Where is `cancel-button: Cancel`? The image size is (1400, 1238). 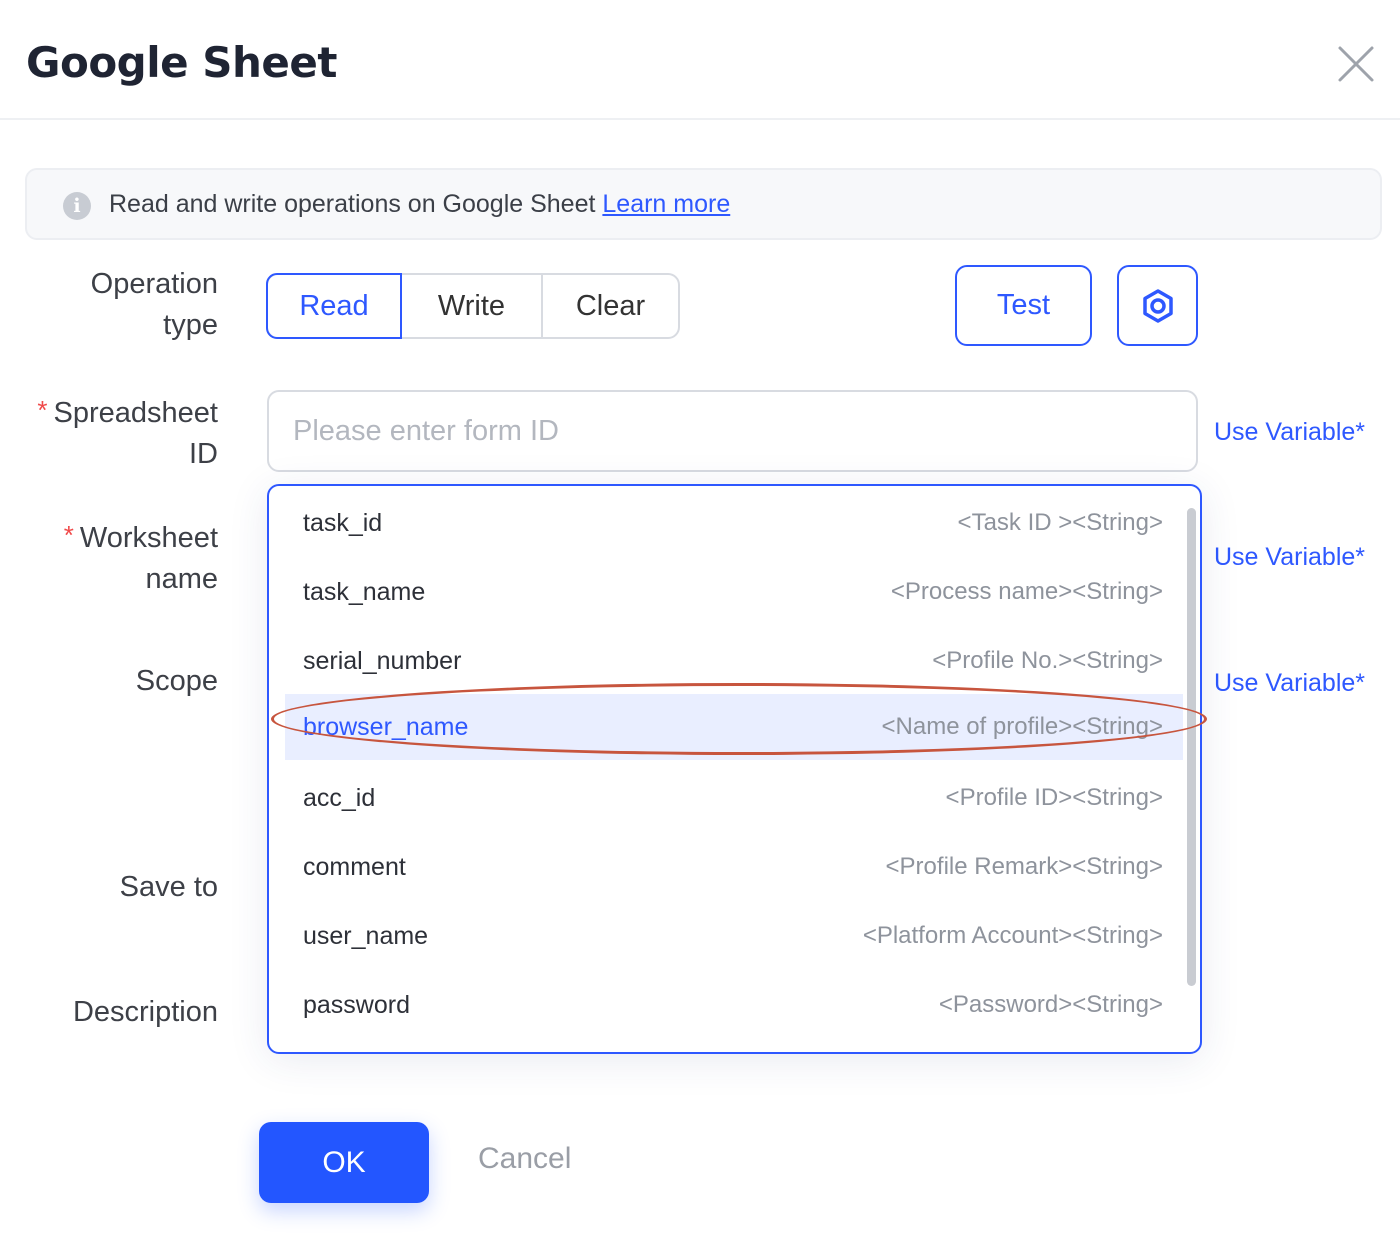
cancel-button: Cancel is located at coordinates (524, 1159).